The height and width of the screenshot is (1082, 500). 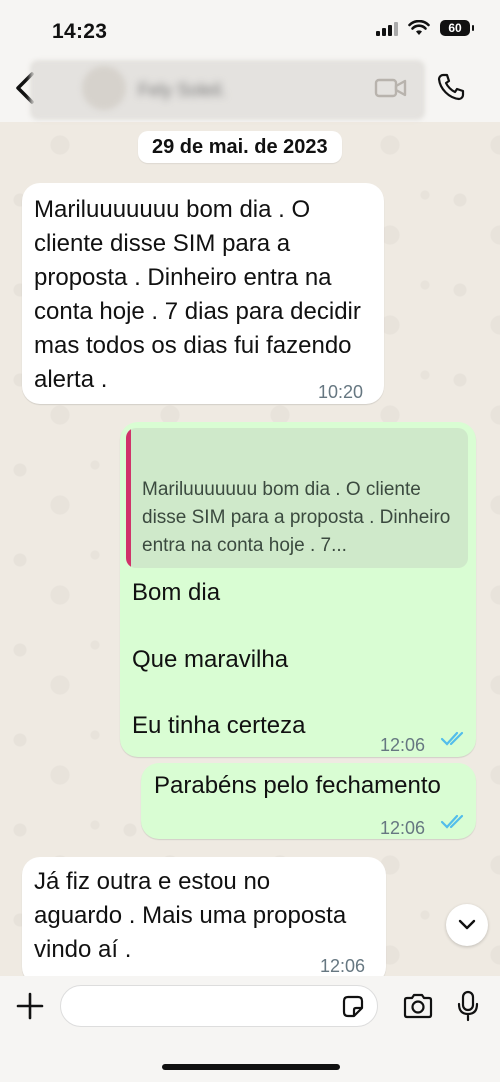 What do you see at coordinates (176, 592) in the screenshot?
I see `message-line: Bom dia` at bounding box center [176, 592].